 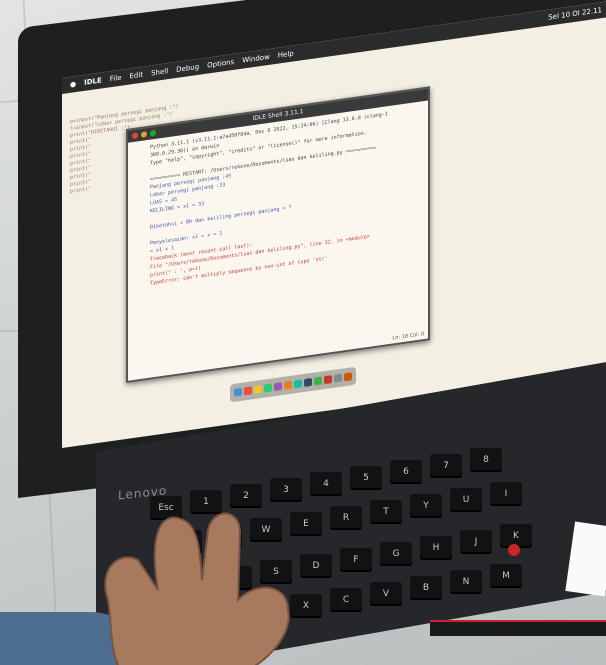 I want to click on key-m: M, so click(x=506, y=576).